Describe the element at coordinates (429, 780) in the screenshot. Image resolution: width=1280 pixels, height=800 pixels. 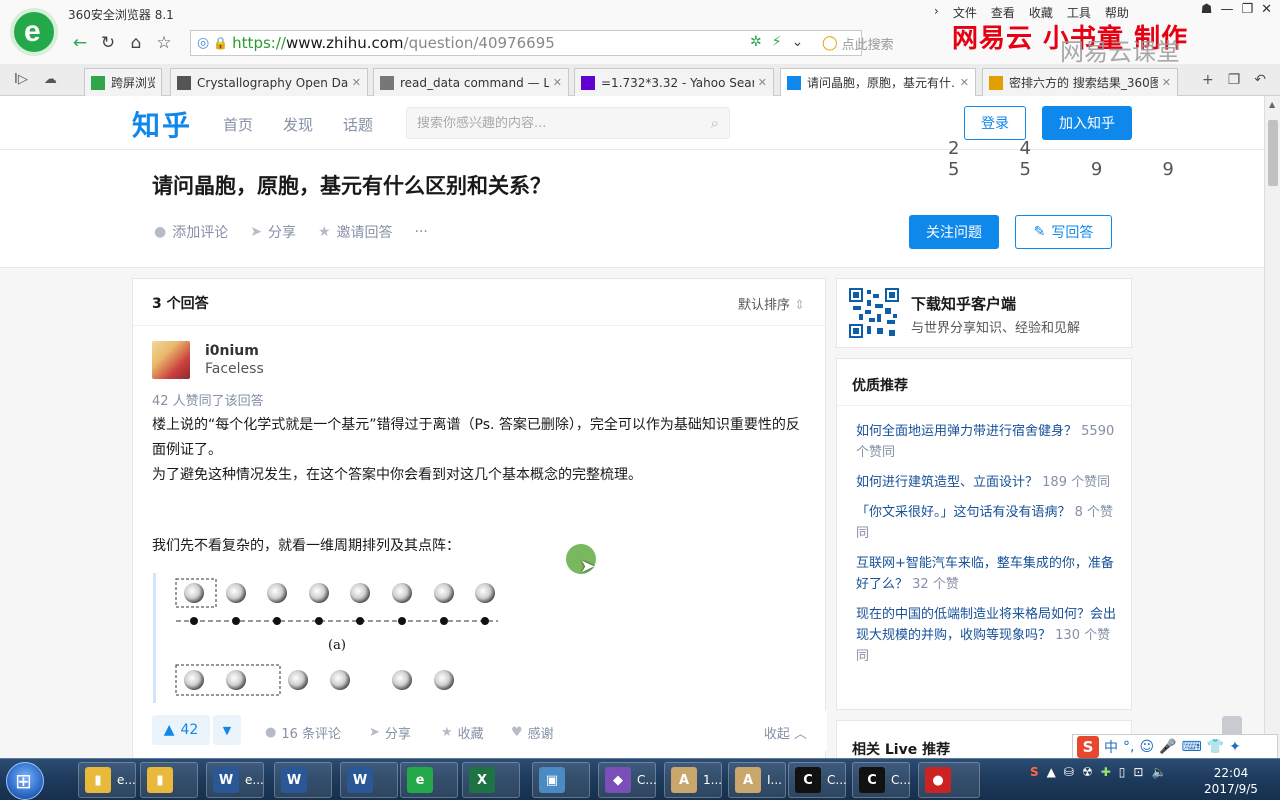
I see `taskbar-app: e` at that location.